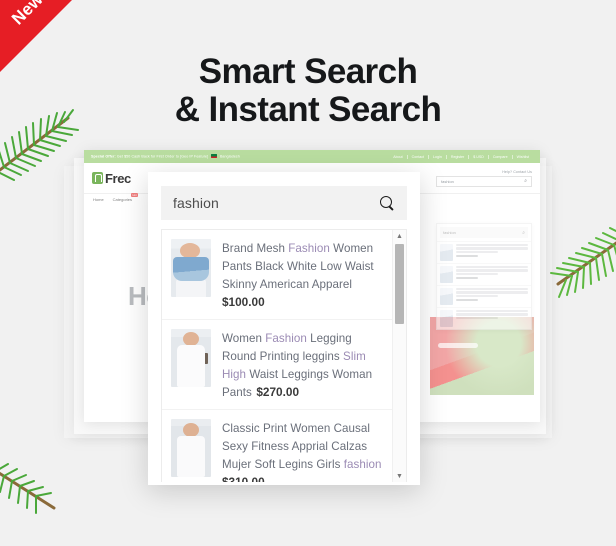 Image resolution: width=616 pixels, height=546 pixels. Describe the element at coordinates (484, 181) in the screenshot. I see `header-search-field: fashion ⌕` at that location.